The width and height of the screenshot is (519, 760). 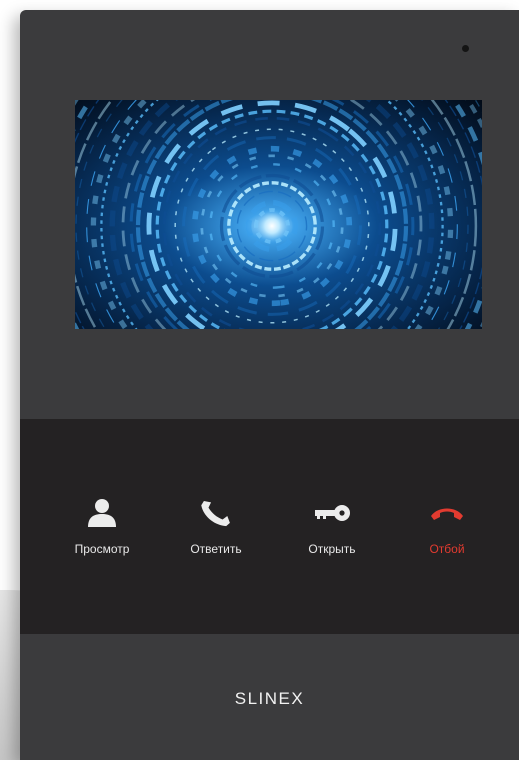 I want to click on phone-answer-icon, so click(x=216, y=513).